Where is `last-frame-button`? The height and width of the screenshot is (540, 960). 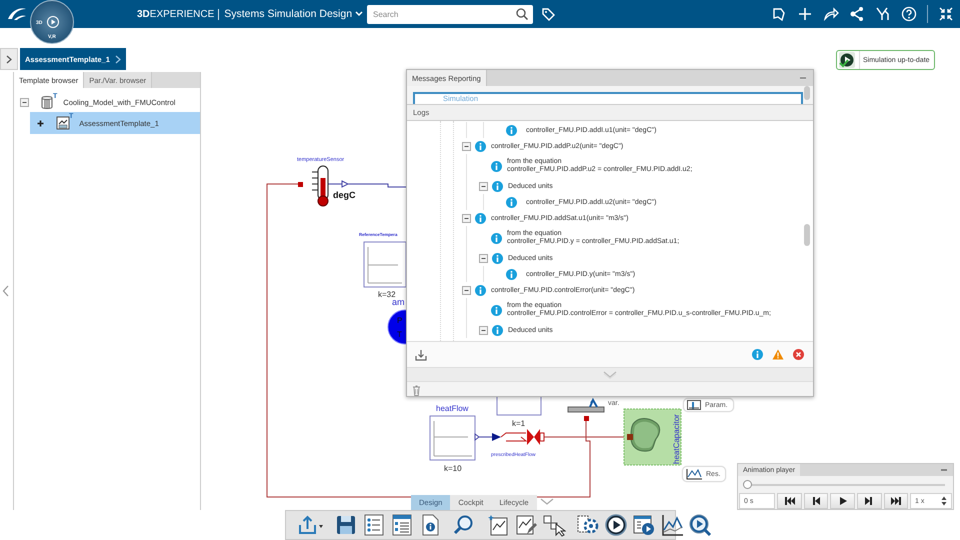
last-frame-button is located at coordinates (896, 501).